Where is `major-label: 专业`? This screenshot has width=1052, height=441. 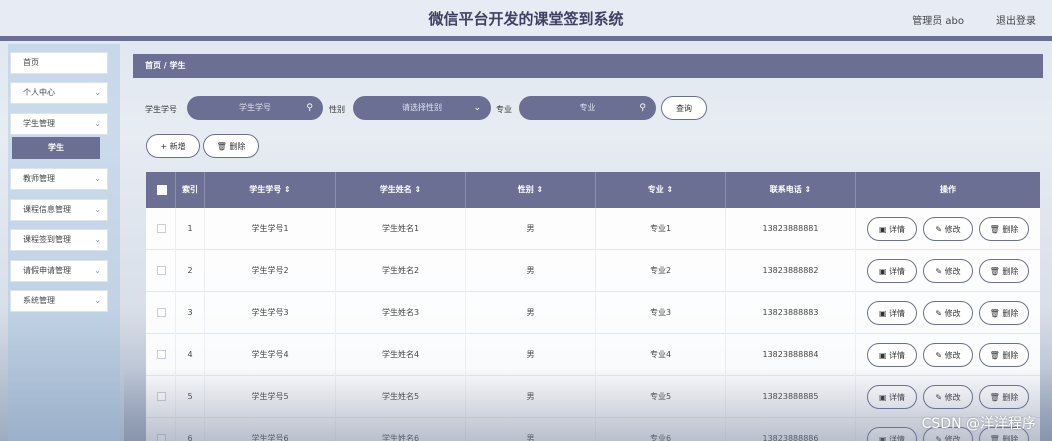 major-label: 专业 is located at coordinates (504, 109).